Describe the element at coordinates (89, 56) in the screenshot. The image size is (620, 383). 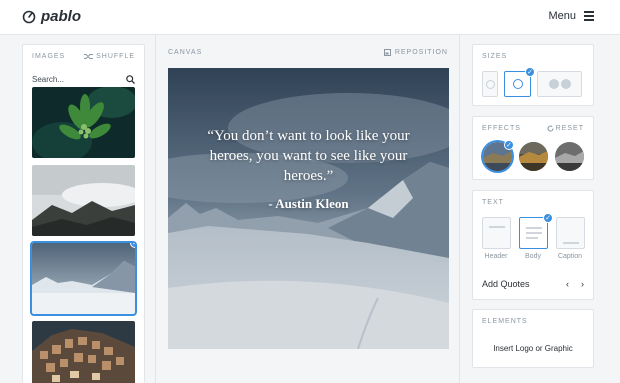
I see `shuffle-icon` at that location.